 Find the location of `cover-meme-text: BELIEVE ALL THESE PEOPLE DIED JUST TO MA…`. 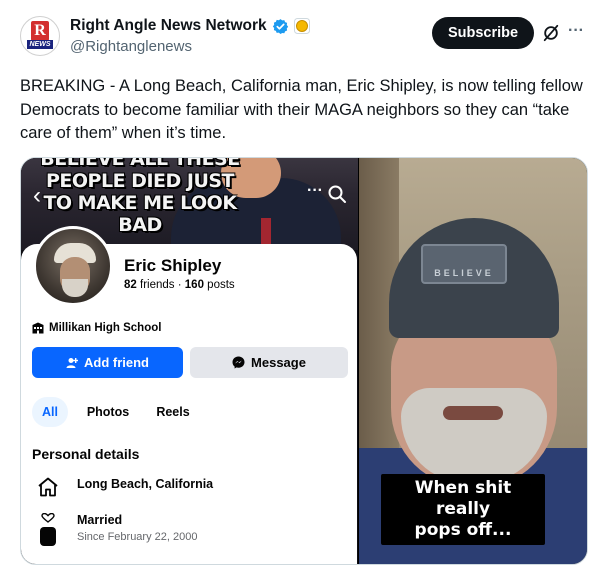

cover-meme-text: BELIEVE ALL THESE PEOPLE DIED JUST TO MA… is located at coordinates (140, 197).